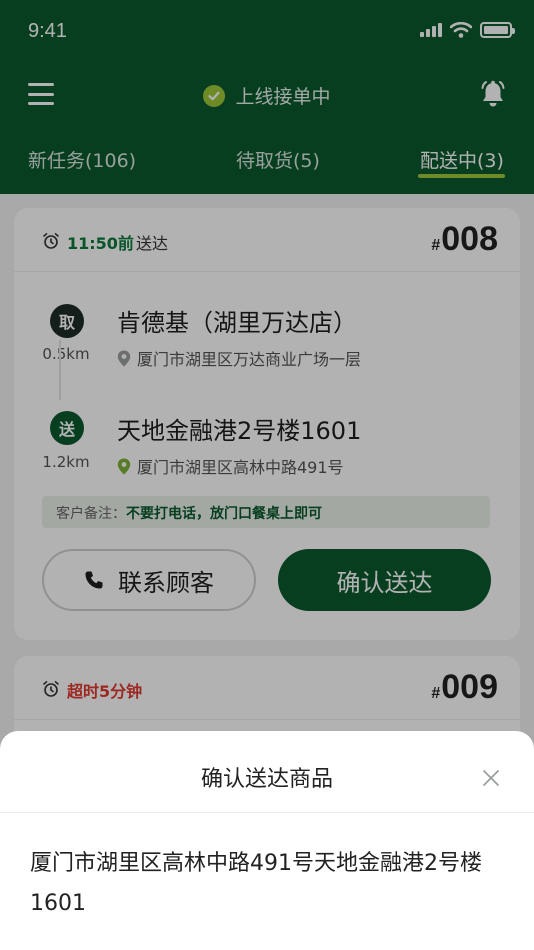 The width and height of the screenshot is (534, 950). What do you see at coordinates (491, 778) in the screenshot?
I see `close-icon` at bounding box center [491, 778].